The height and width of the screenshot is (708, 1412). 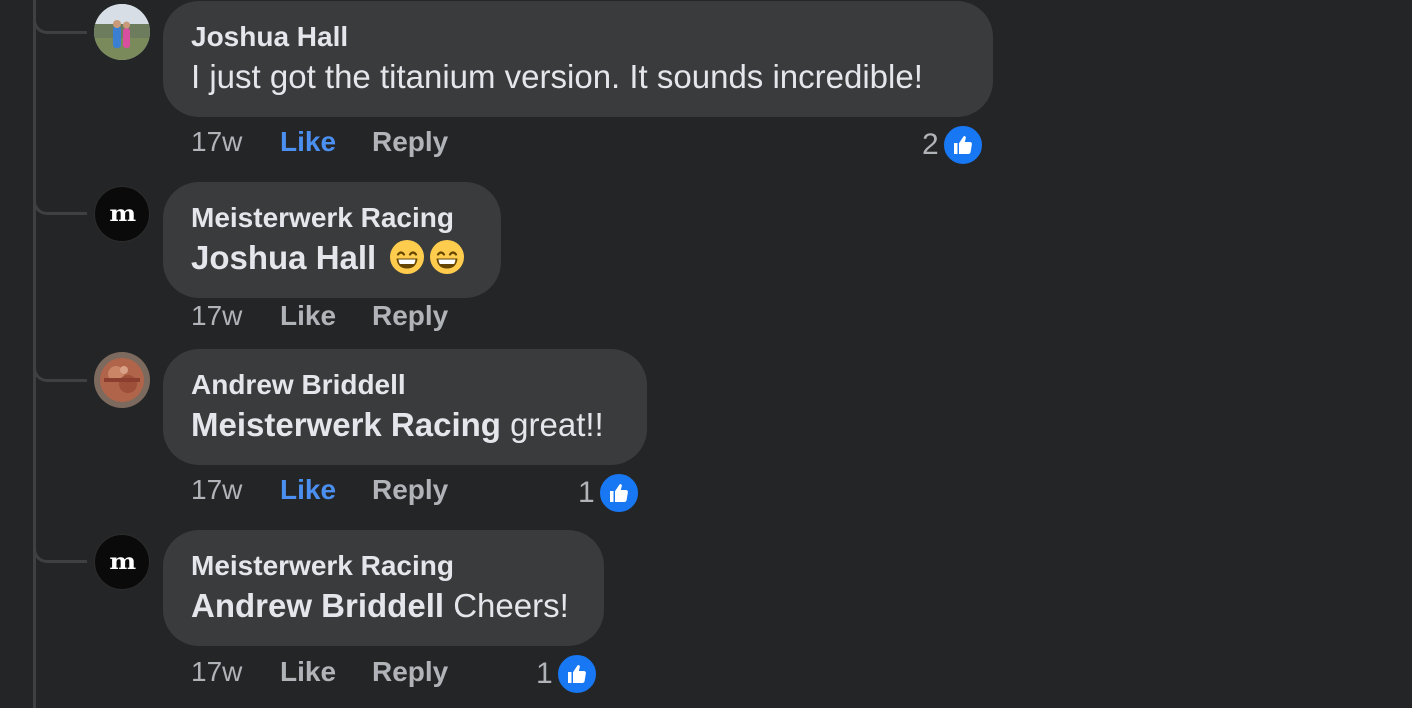 I want to click on reaction-summary: 2, so click(x=953, y=145).